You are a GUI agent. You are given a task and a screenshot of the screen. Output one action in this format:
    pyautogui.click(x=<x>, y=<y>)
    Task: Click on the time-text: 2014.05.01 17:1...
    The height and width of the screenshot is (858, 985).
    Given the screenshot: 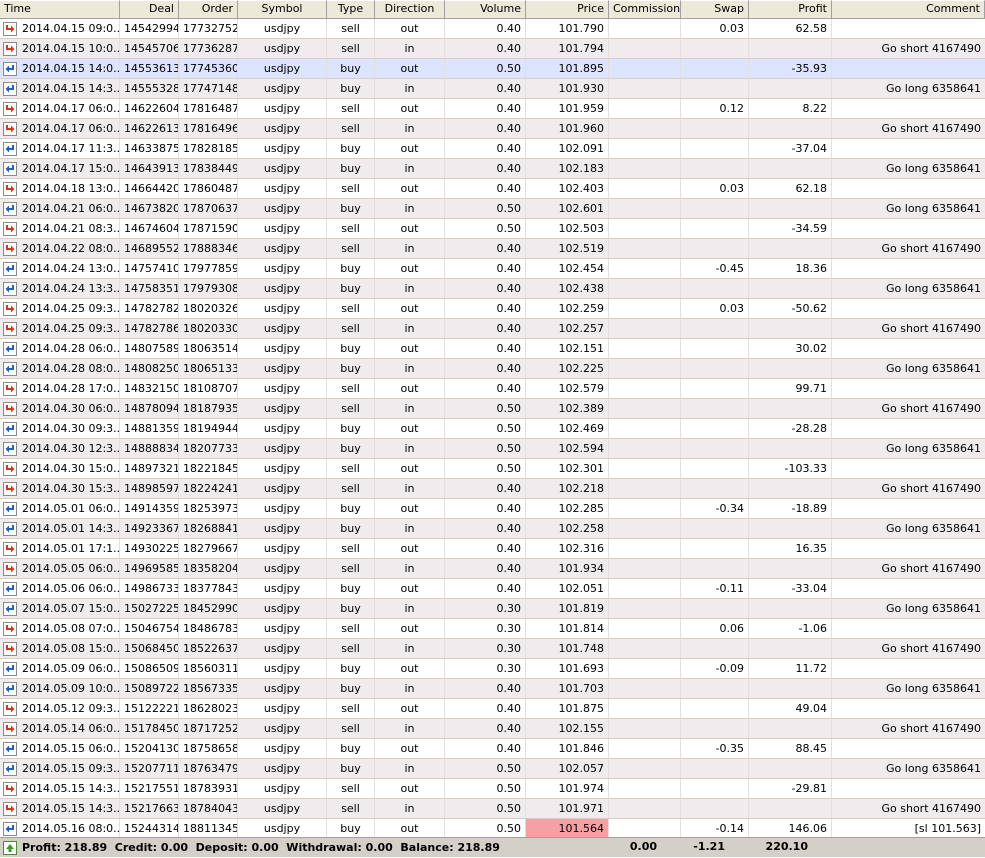 What is the action you would take?
    pyautogui.click(x=71, y=548)
    